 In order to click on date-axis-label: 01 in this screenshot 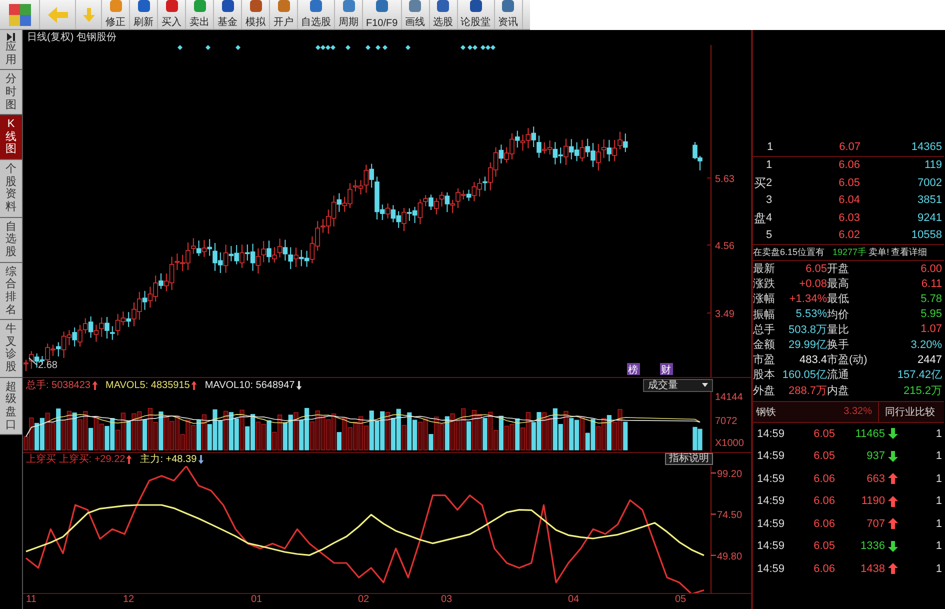, I will do `click(256, 600)`.